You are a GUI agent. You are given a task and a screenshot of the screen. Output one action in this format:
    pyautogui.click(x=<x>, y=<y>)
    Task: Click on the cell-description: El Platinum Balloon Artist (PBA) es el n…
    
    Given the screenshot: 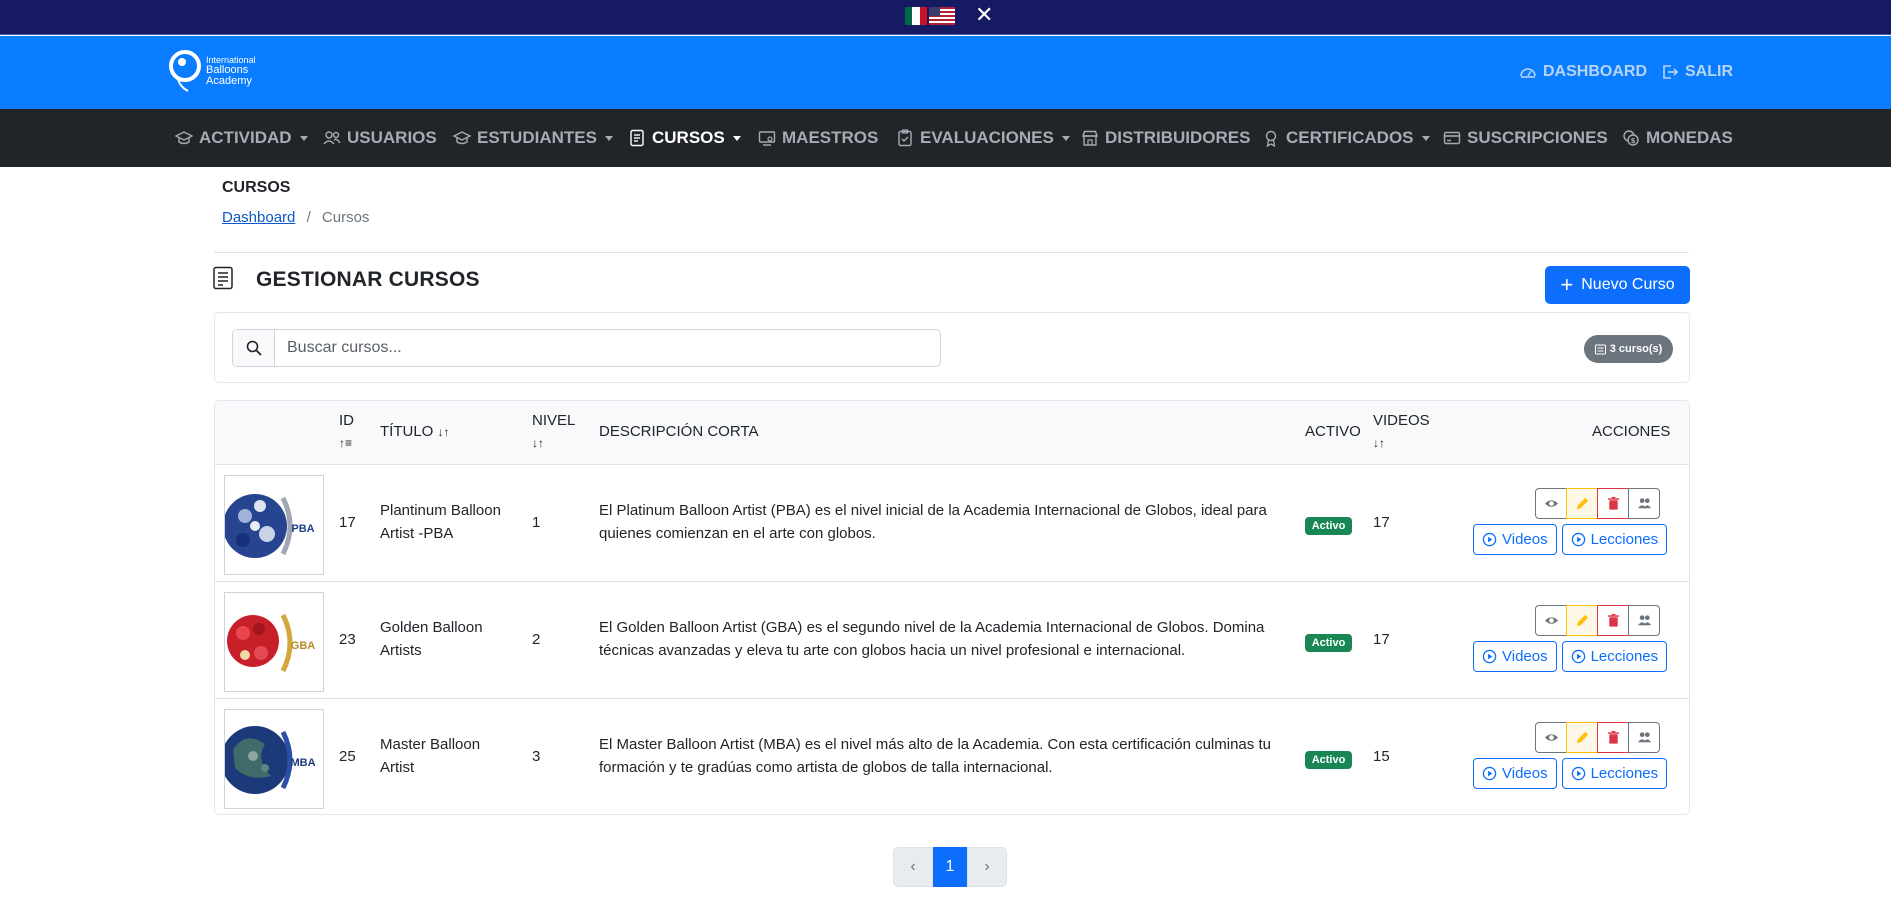 What is the action you would take?
    pyautogui.click(x=933, y=522)
    